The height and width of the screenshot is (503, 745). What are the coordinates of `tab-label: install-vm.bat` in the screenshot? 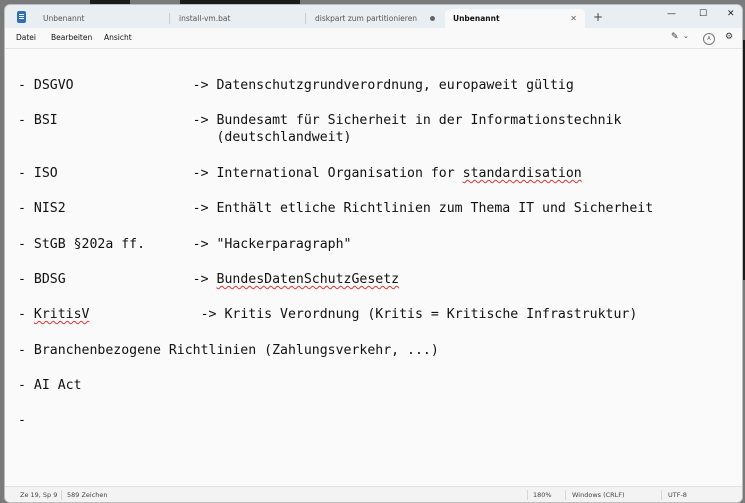 It's located at (205, 18).